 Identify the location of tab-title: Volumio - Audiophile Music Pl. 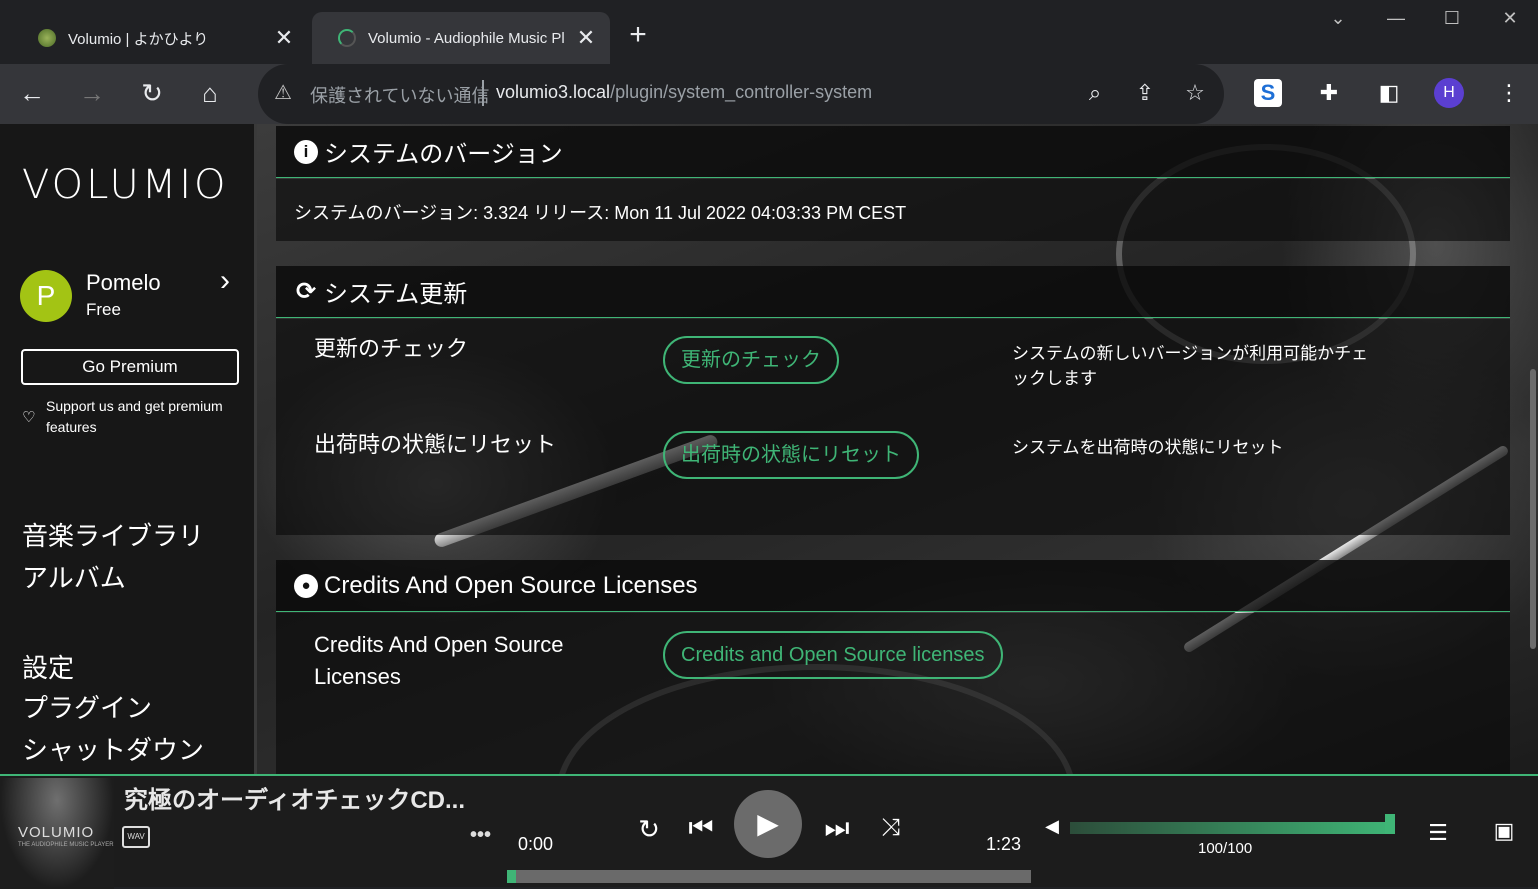
(466, 38).